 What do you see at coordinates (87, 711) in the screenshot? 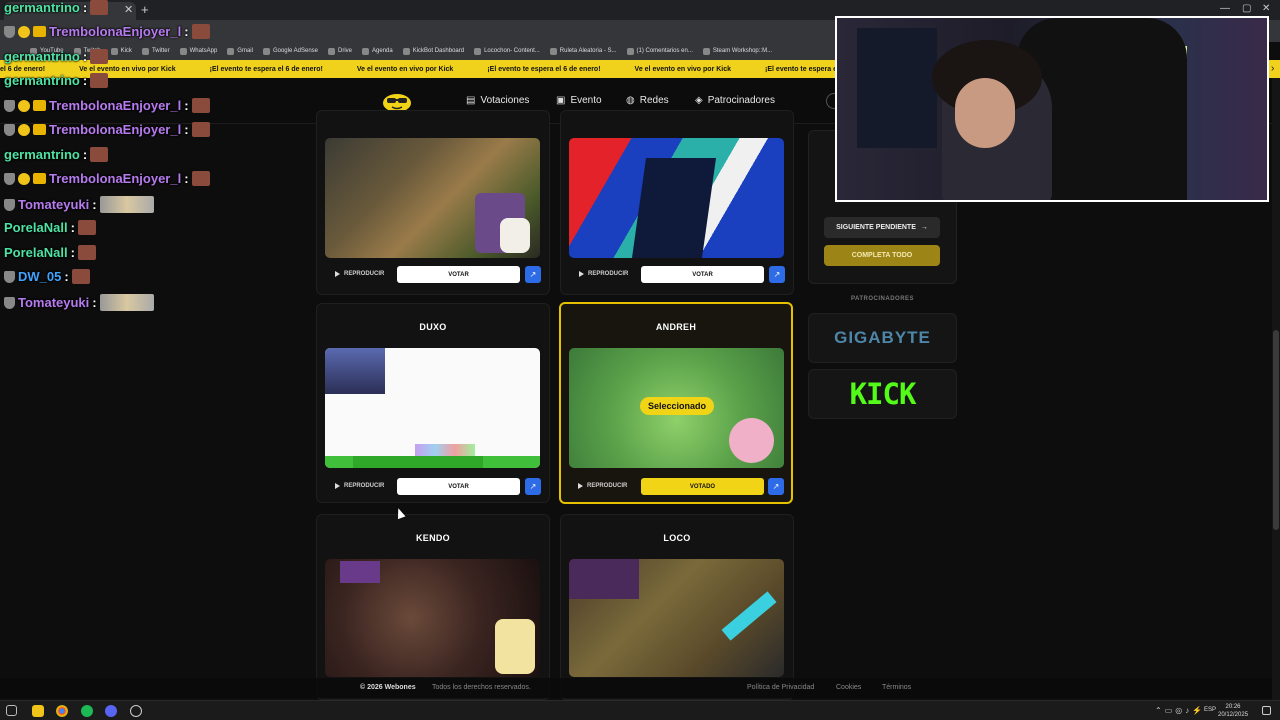
I see `spotify-icon` at bounding box center [87, 711].